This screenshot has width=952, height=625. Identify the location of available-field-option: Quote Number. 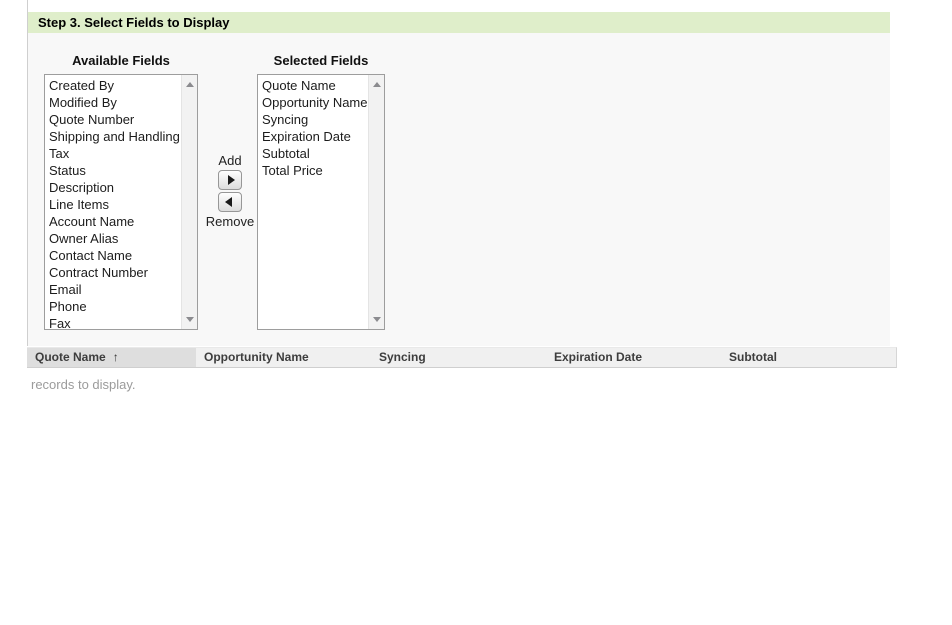
(113, 119).